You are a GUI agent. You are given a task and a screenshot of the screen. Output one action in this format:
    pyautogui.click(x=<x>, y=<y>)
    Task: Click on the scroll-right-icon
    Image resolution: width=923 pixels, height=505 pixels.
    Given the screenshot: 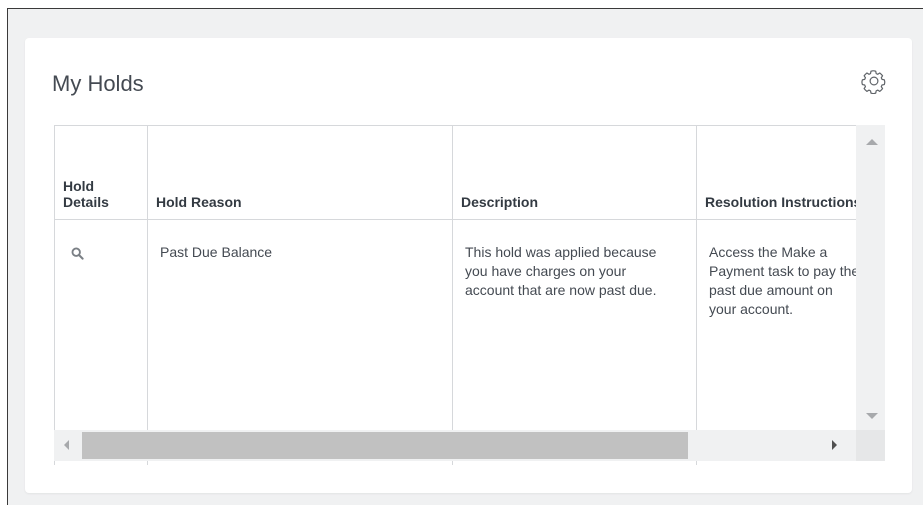 What is the action you would take?
    pyautogui.click(x=834, y=445)
    